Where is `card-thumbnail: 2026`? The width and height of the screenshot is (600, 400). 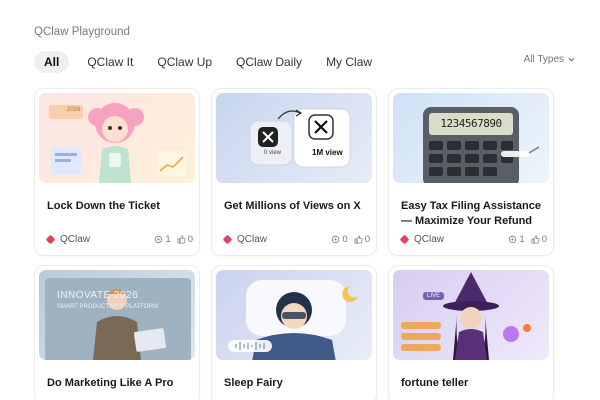
card-thumbnail: 2026 is located at coordinates (117, 138).